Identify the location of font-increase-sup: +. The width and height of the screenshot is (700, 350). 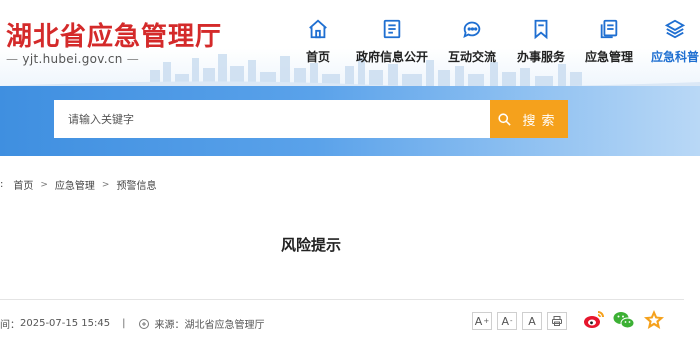
(486, 321).